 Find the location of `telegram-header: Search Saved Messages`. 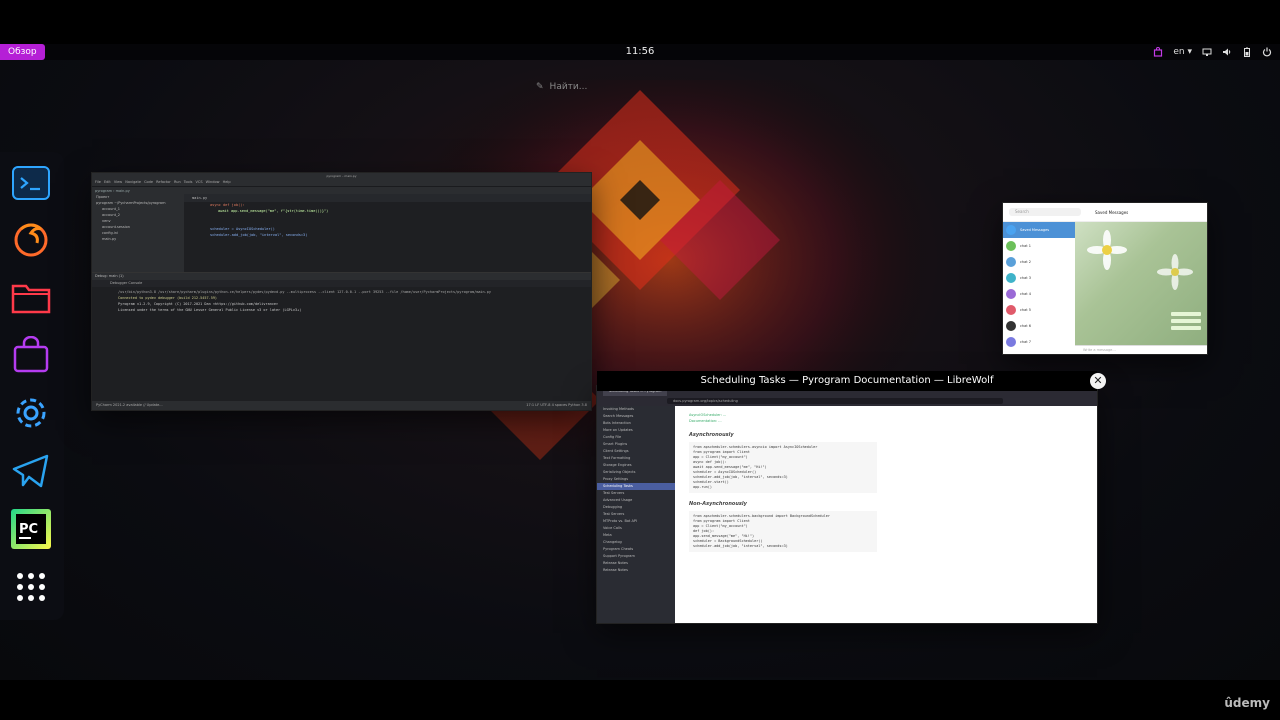

telegram-header: Search Saved Messages is located at coordinates (1105, 212).